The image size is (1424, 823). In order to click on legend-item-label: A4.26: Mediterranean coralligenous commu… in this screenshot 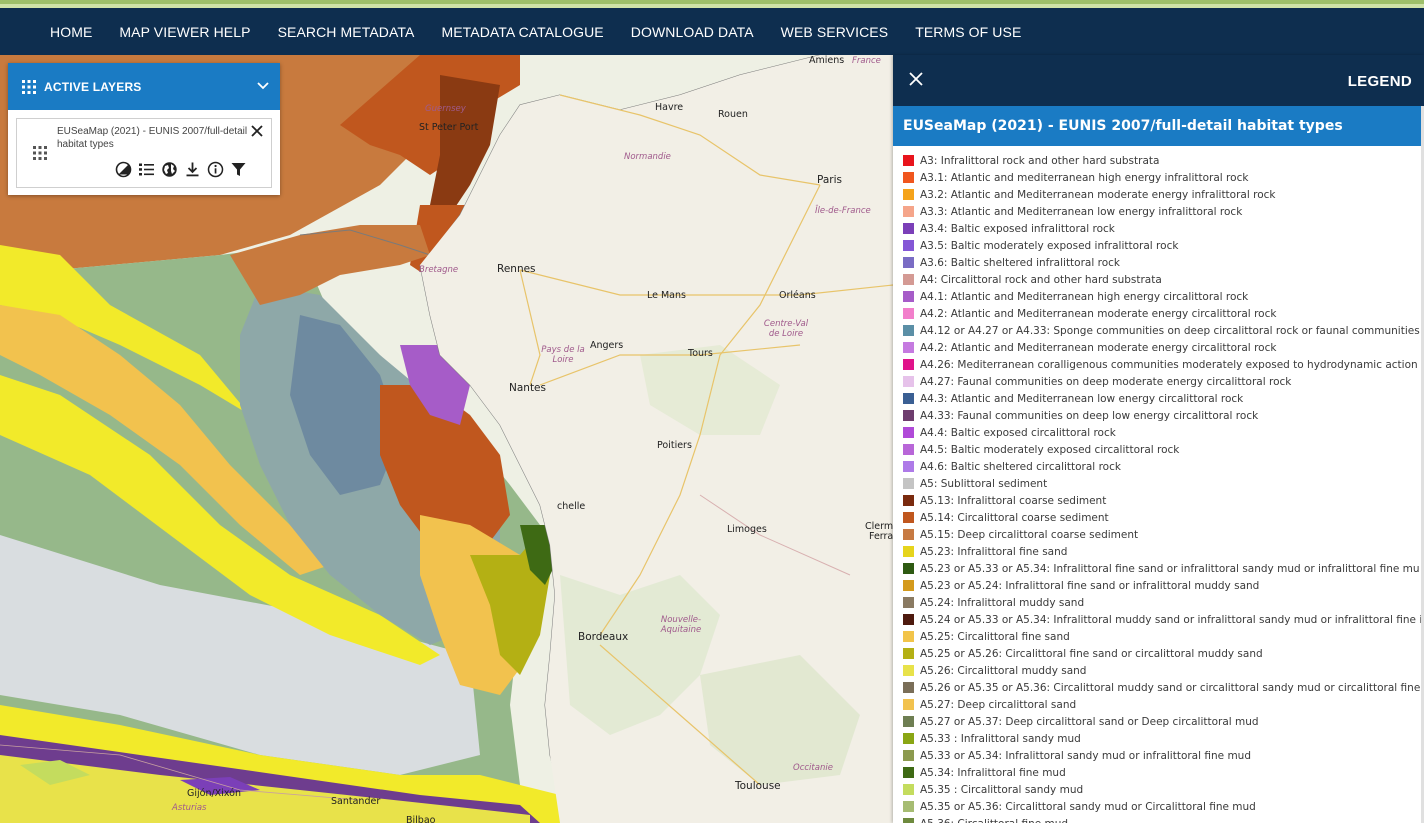, I will do `click(1169, 364)`.